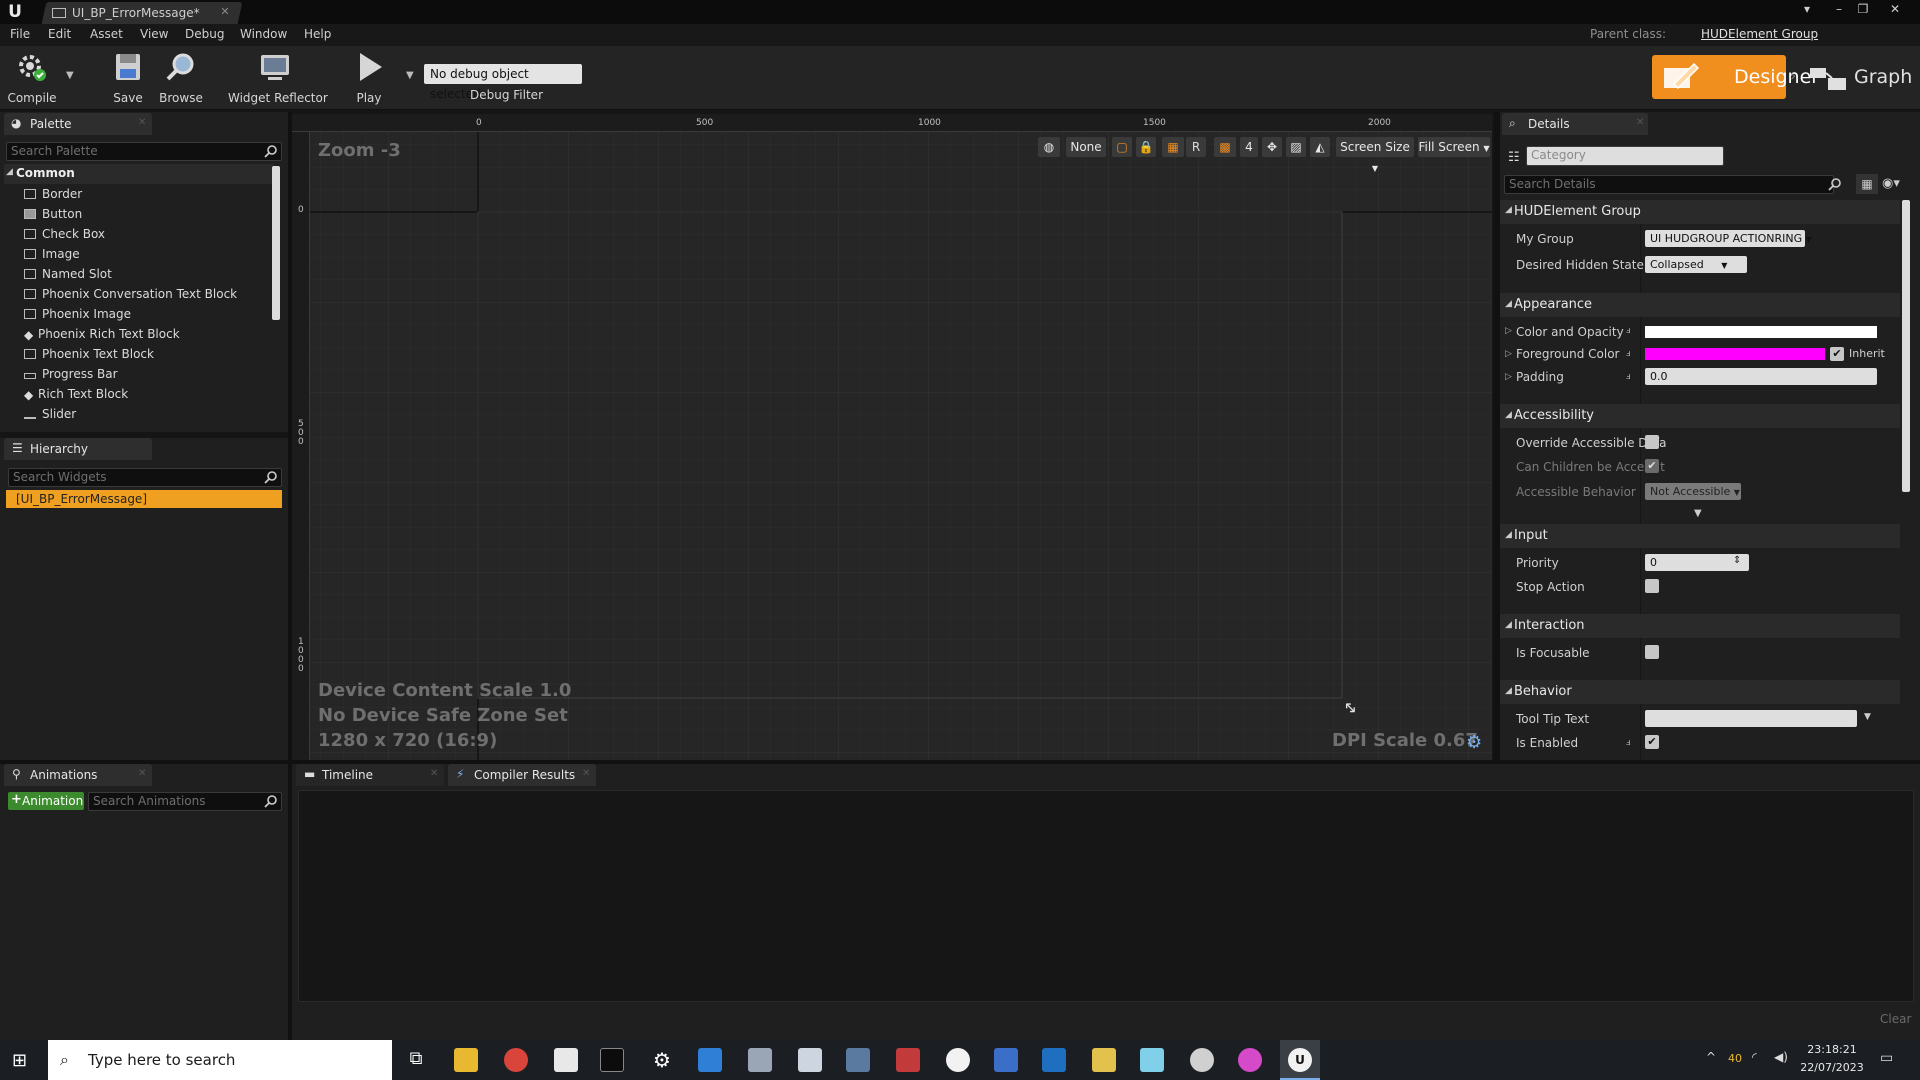  Describe the element at coordinates (276, 243) in the screenshot. I see `palette-scrollbar` at that location.